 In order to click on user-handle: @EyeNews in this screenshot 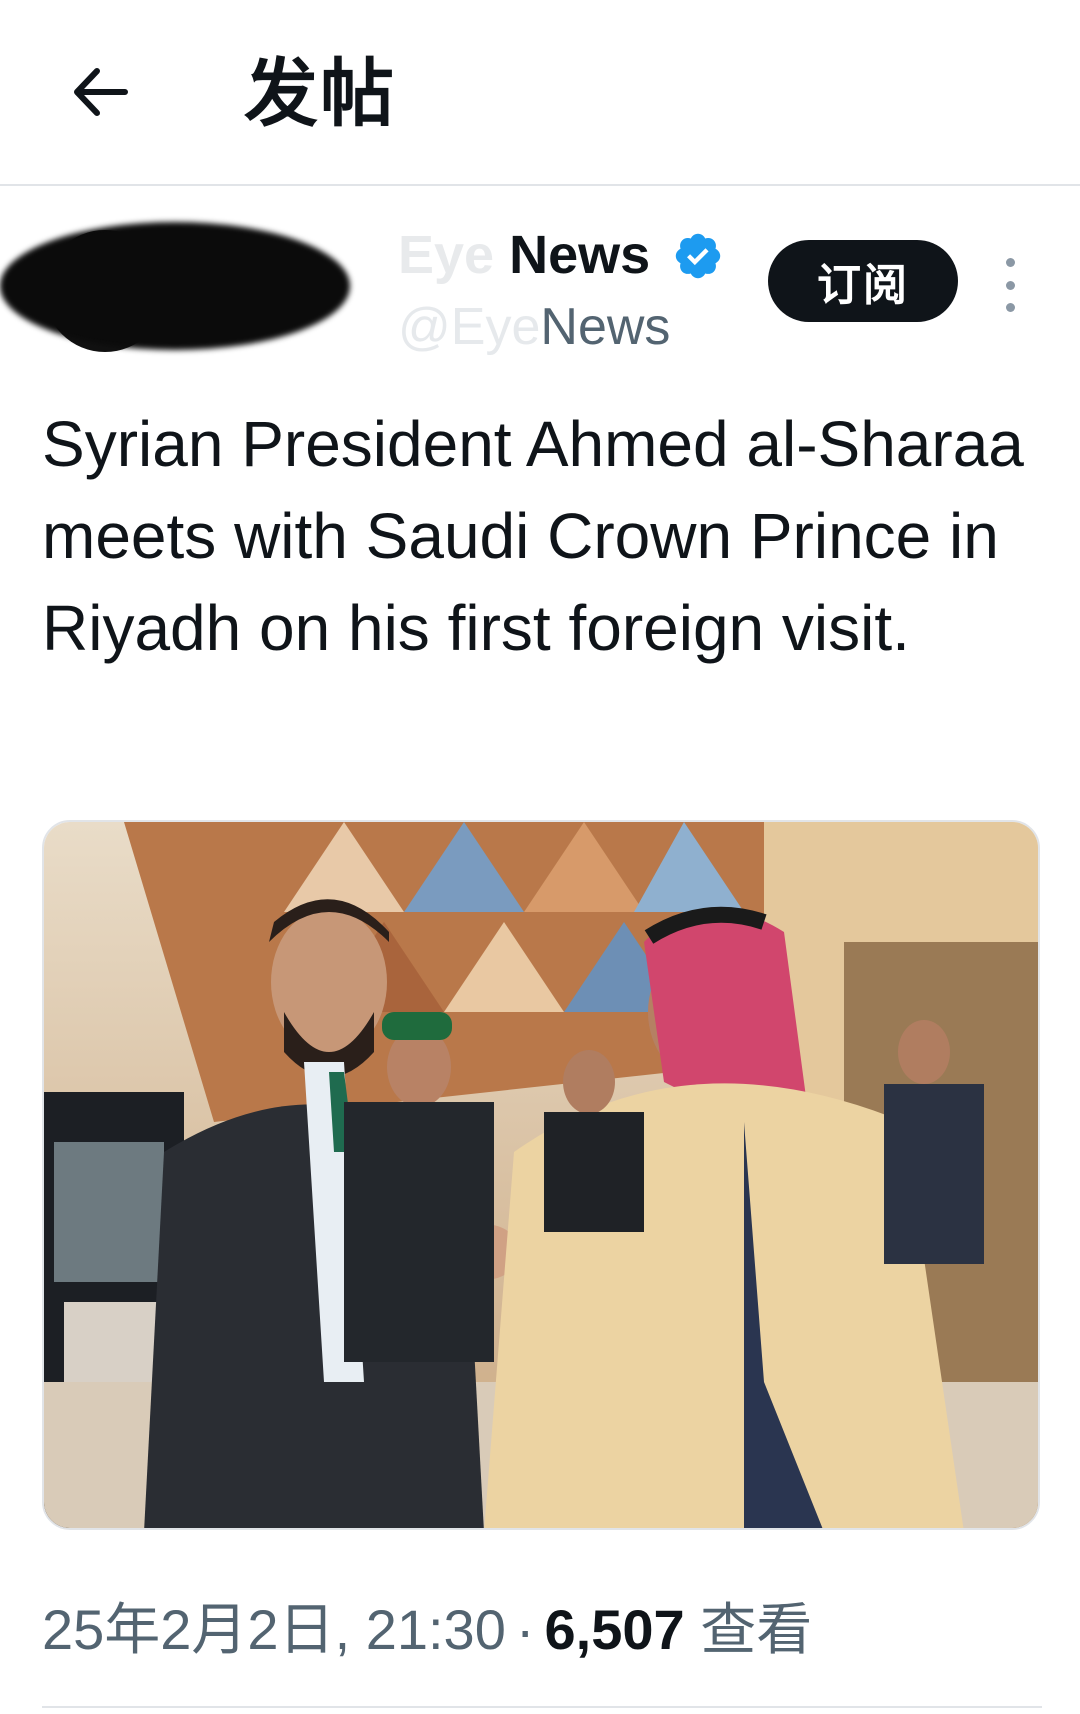, I will do `click(534, 327)`.